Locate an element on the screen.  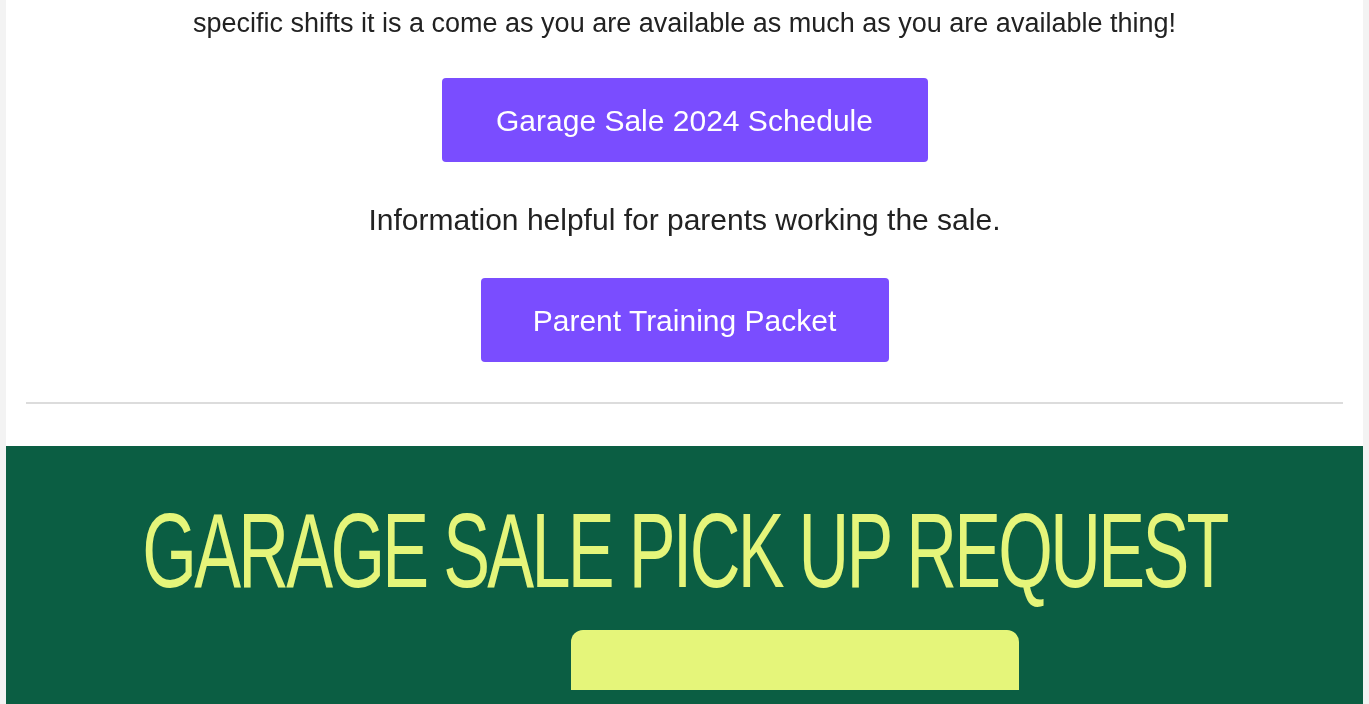
banner-button is located at coordinates (794, 660).